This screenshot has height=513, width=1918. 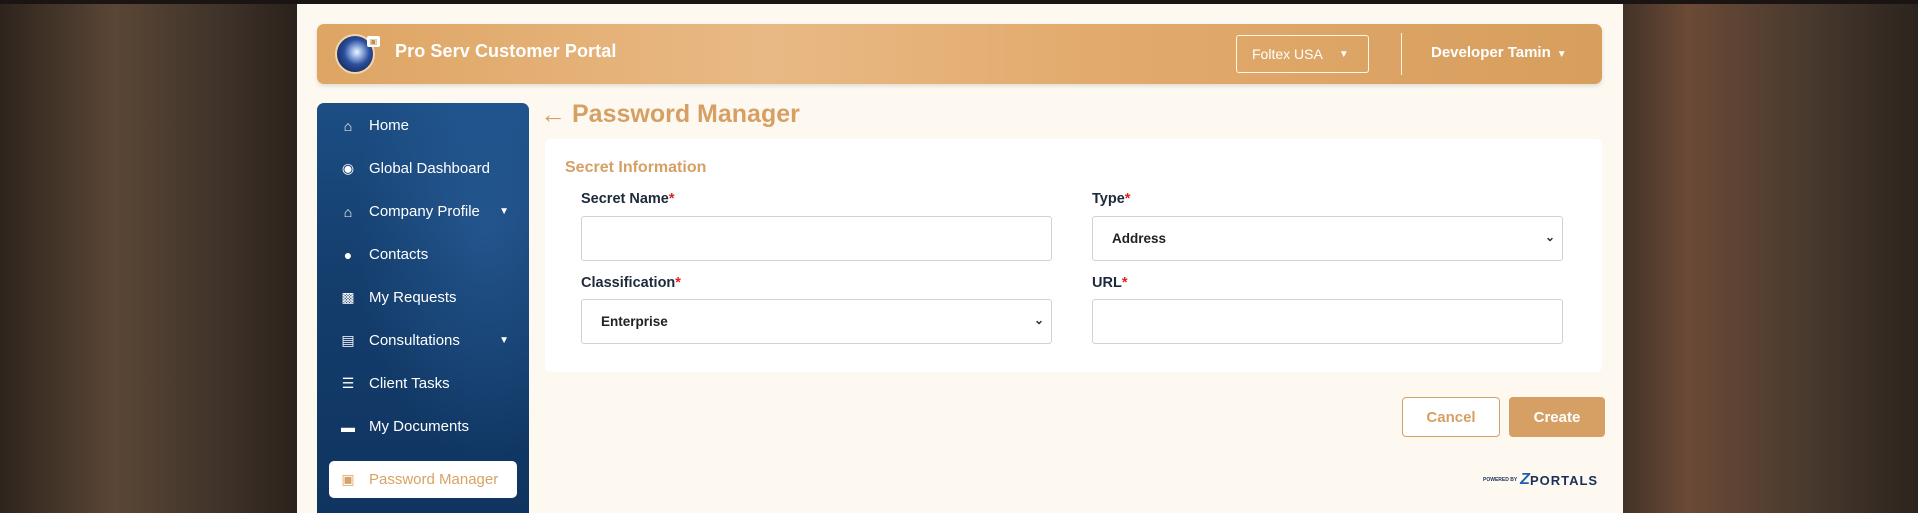 I want to click on home-icon: ⌂, so click(x=348, y=125).